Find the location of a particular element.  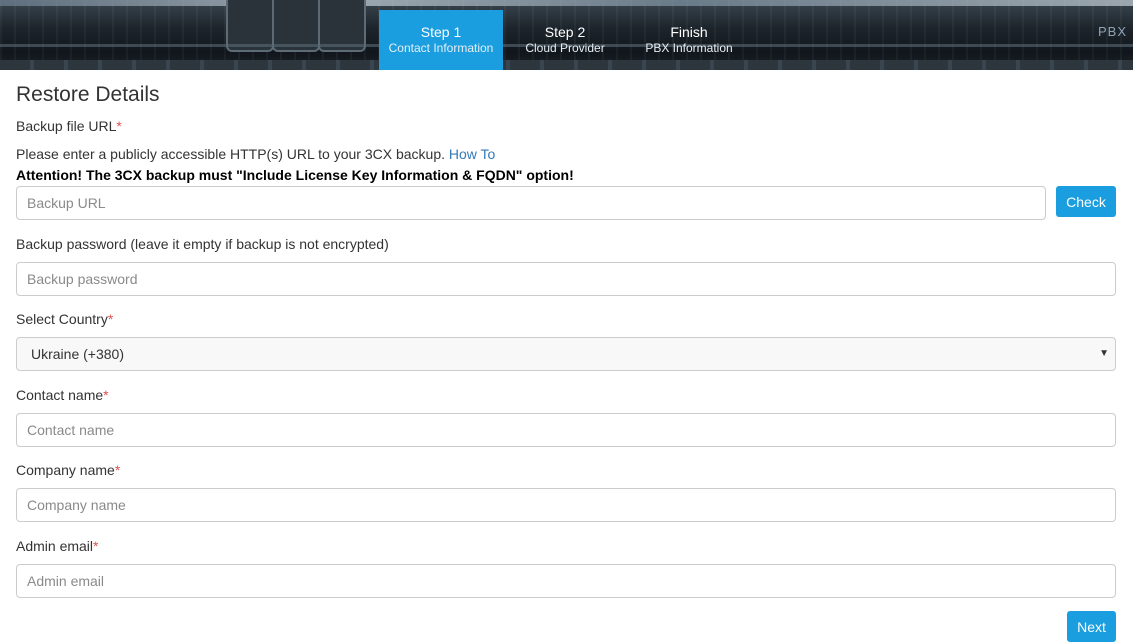

step-subtitle: Cloud Provider is located at coordinates (565, 48).